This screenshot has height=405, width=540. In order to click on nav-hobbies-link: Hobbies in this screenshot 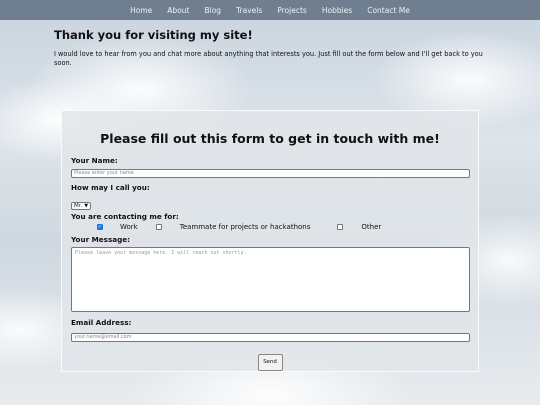, I will do `click(337, 10)`.